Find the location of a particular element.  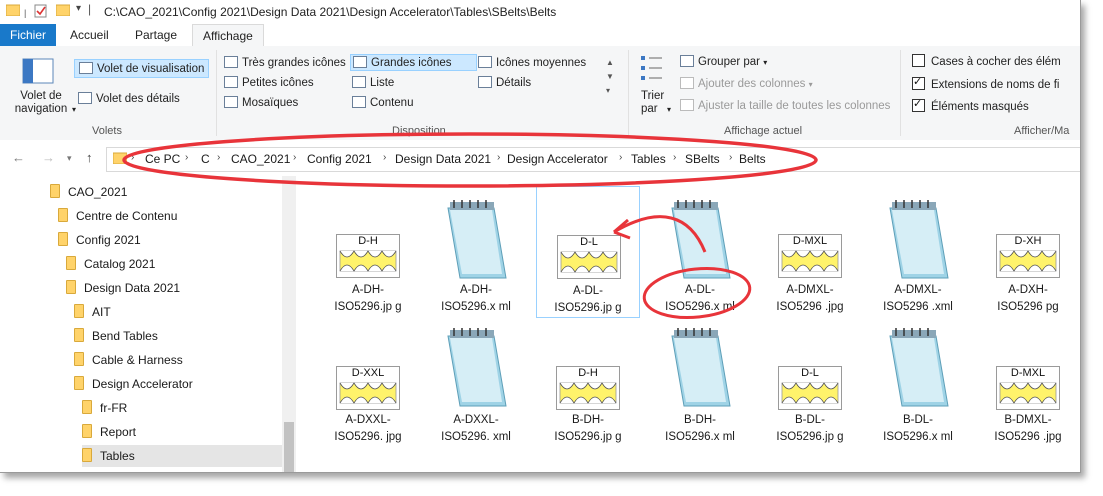

properties-icon is located at coordinates (41, 11).